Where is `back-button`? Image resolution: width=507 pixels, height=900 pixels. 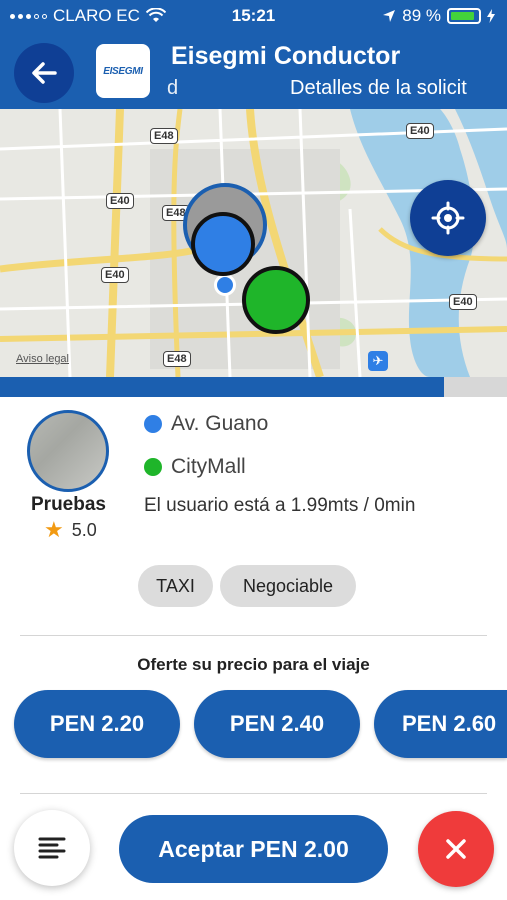 back-button is located at coordinates (44, 73).